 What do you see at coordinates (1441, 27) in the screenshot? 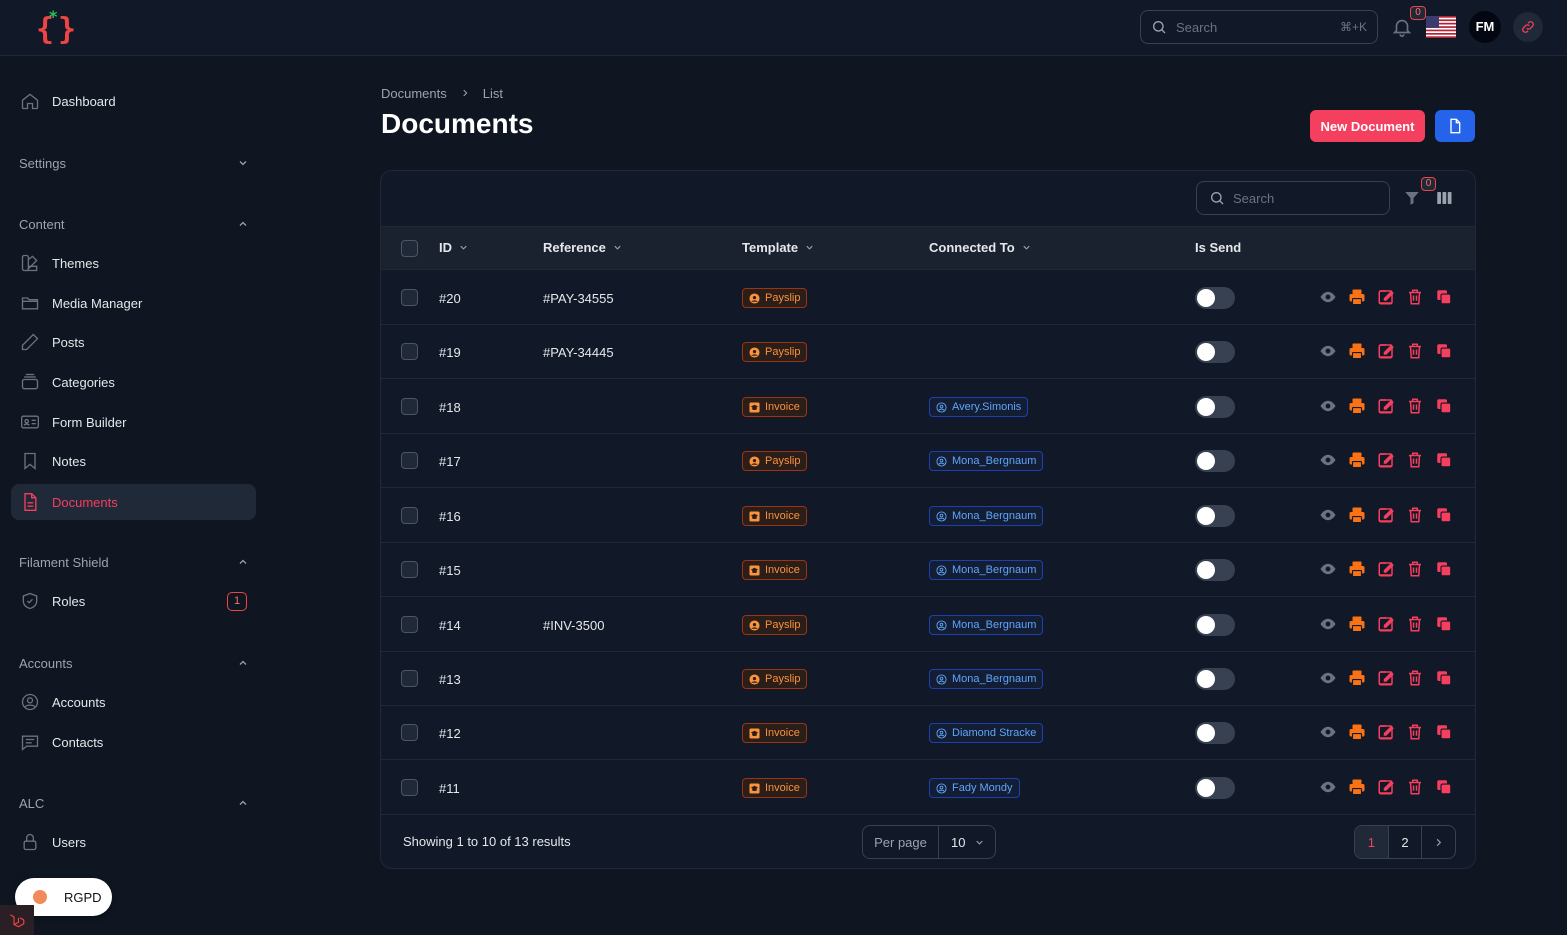
I see `us-flag-icon` at bounding box center [1441, 27].